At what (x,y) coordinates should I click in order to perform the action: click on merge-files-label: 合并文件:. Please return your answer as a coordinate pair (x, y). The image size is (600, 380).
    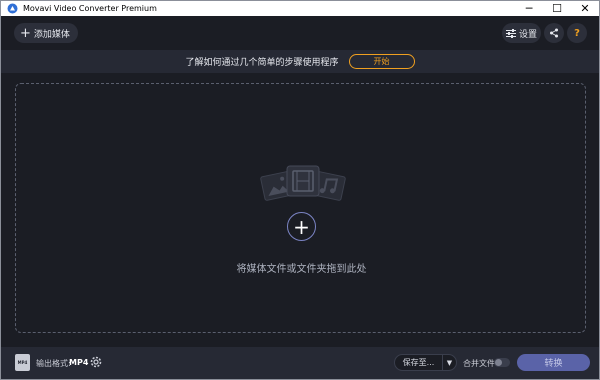
    Looking at the image, I should click on (480, 363).